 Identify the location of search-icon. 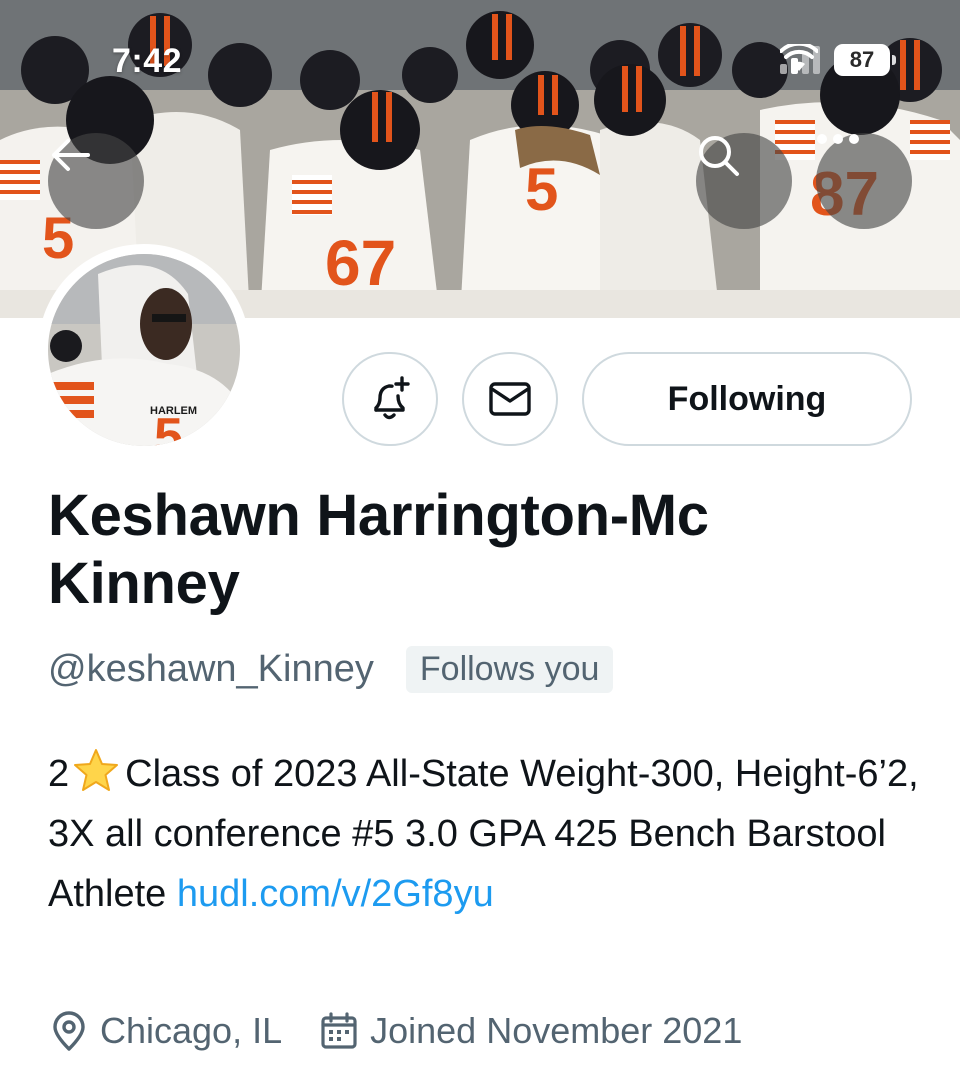
(719, 156).